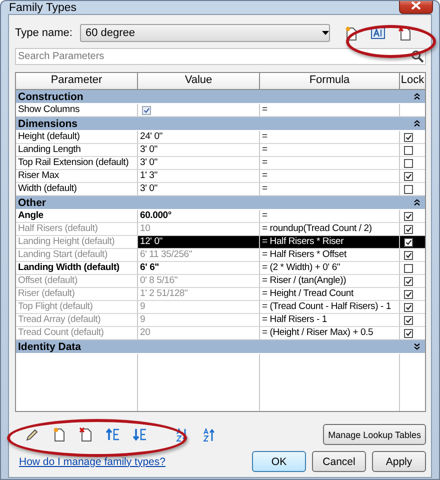 This screenshot has width=440, height=480. Describe the element at coordinates (199, 176) in the screenshot. I see `value-cell: 1' 3"` at that location.